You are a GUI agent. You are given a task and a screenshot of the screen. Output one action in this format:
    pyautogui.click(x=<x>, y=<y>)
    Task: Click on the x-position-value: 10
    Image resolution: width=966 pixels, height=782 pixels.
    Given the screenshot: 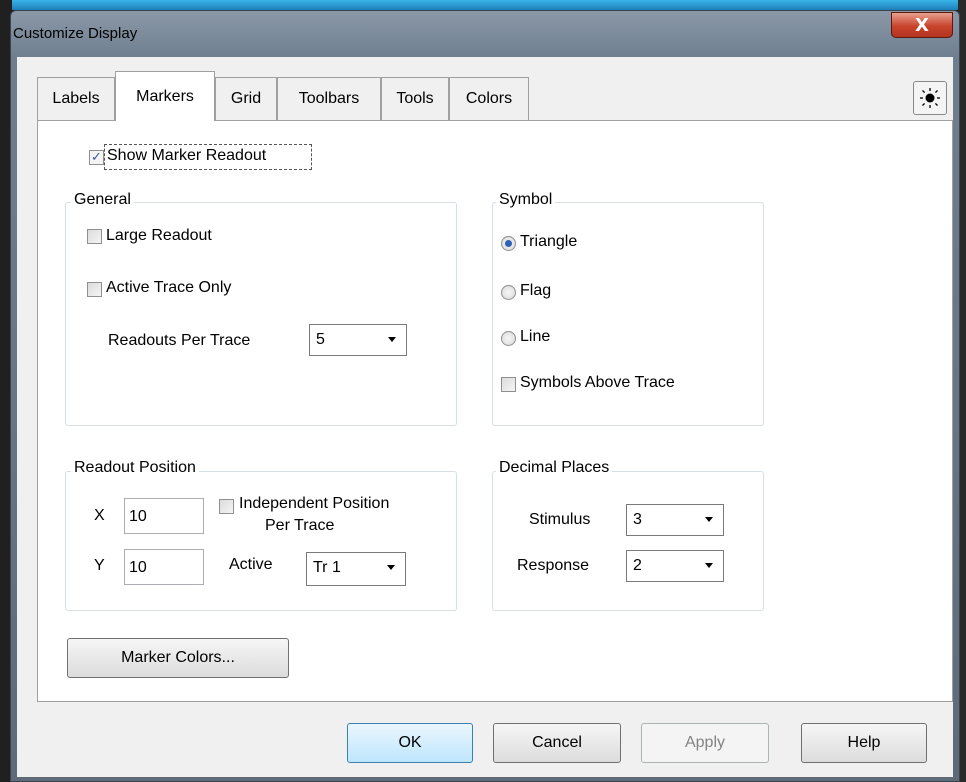 What is the action you would take?
    pyautogui.click(x=138, y=516)
    